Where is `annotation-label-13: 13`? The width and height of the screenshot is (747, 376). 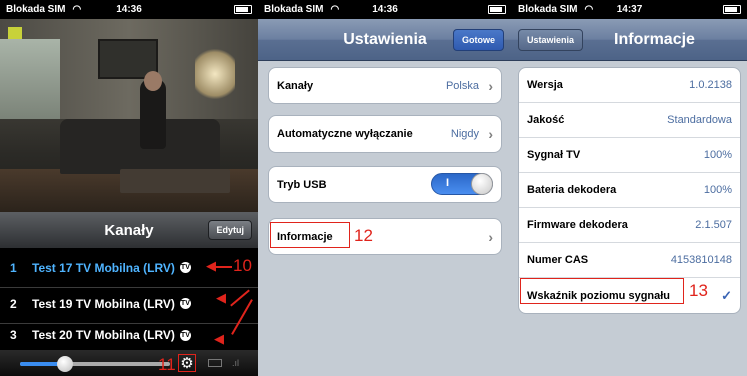
annotation-label-13: 13 is located at coordinates (698, 290).